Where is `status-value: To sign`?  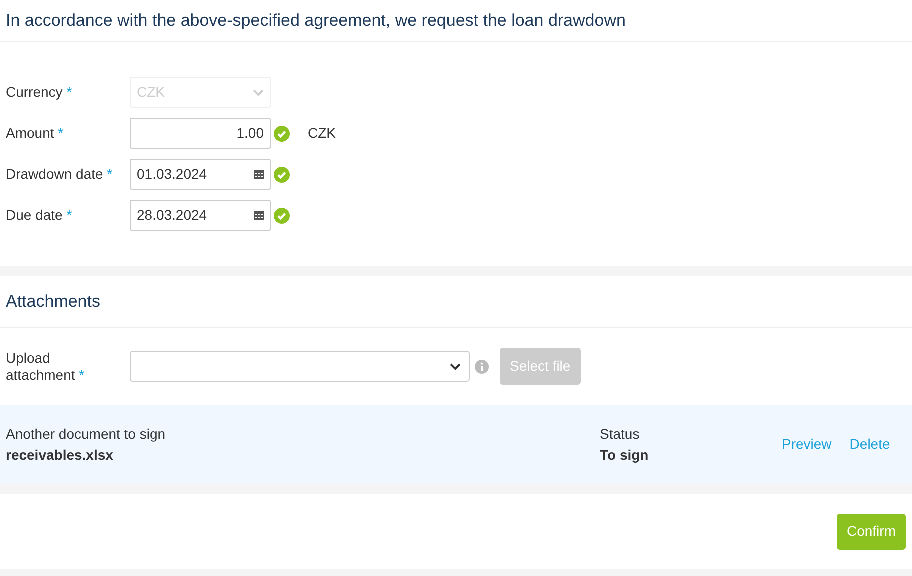 status-value: To sign is located at coordinates (625, 455).